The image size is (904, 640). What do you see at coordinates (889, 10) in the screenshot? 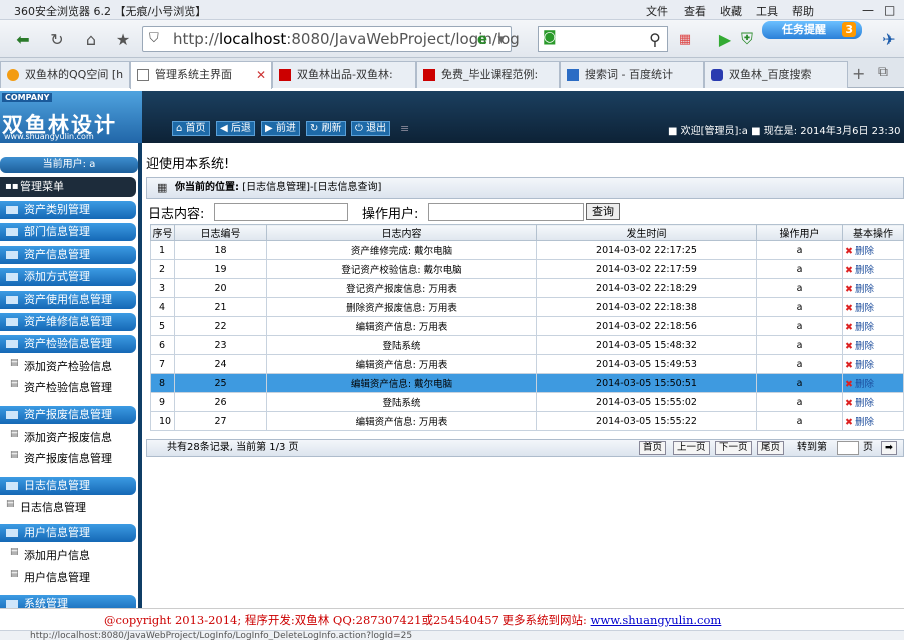
I see `maximize-icon: □` at bounding box center [889, 10].